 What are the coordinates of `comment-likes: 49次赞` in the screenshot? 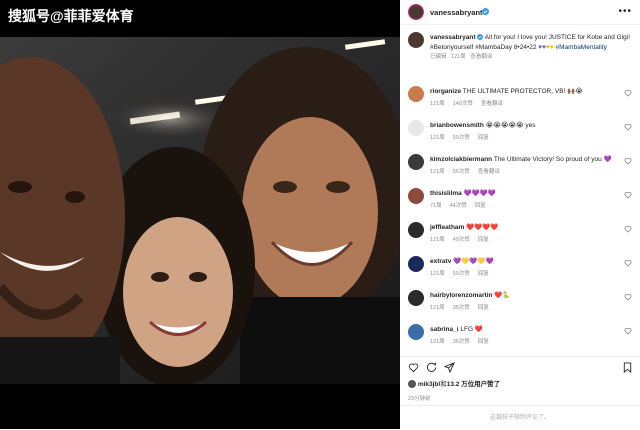 It's located at (461, 240).